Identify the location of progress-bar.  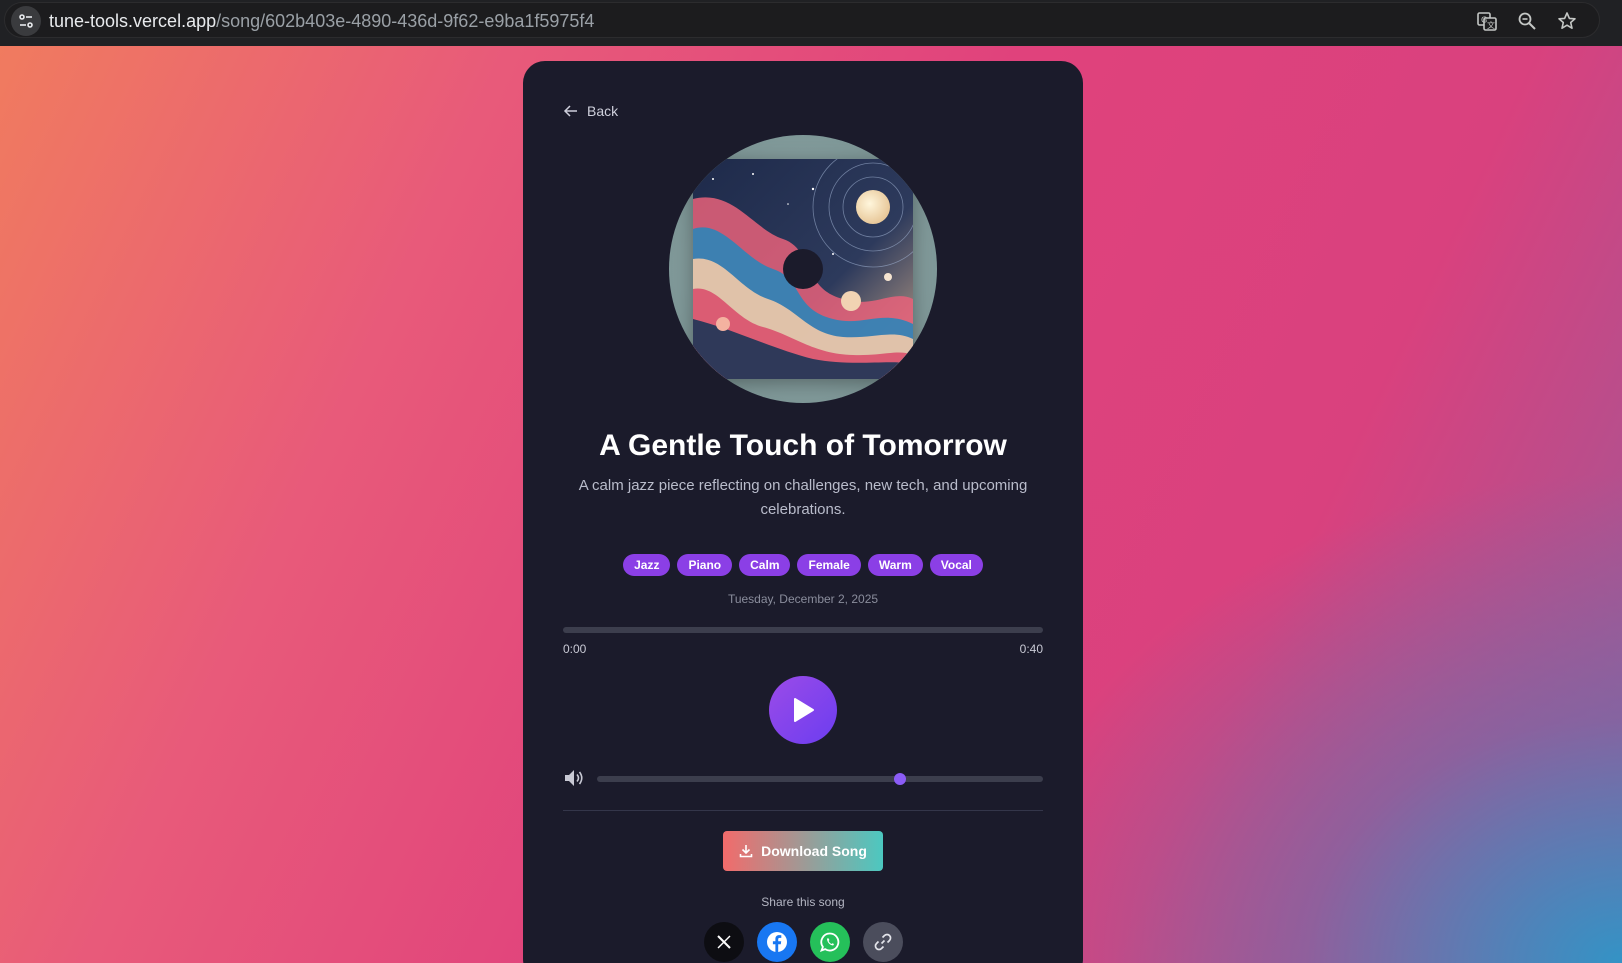
(803, 630).